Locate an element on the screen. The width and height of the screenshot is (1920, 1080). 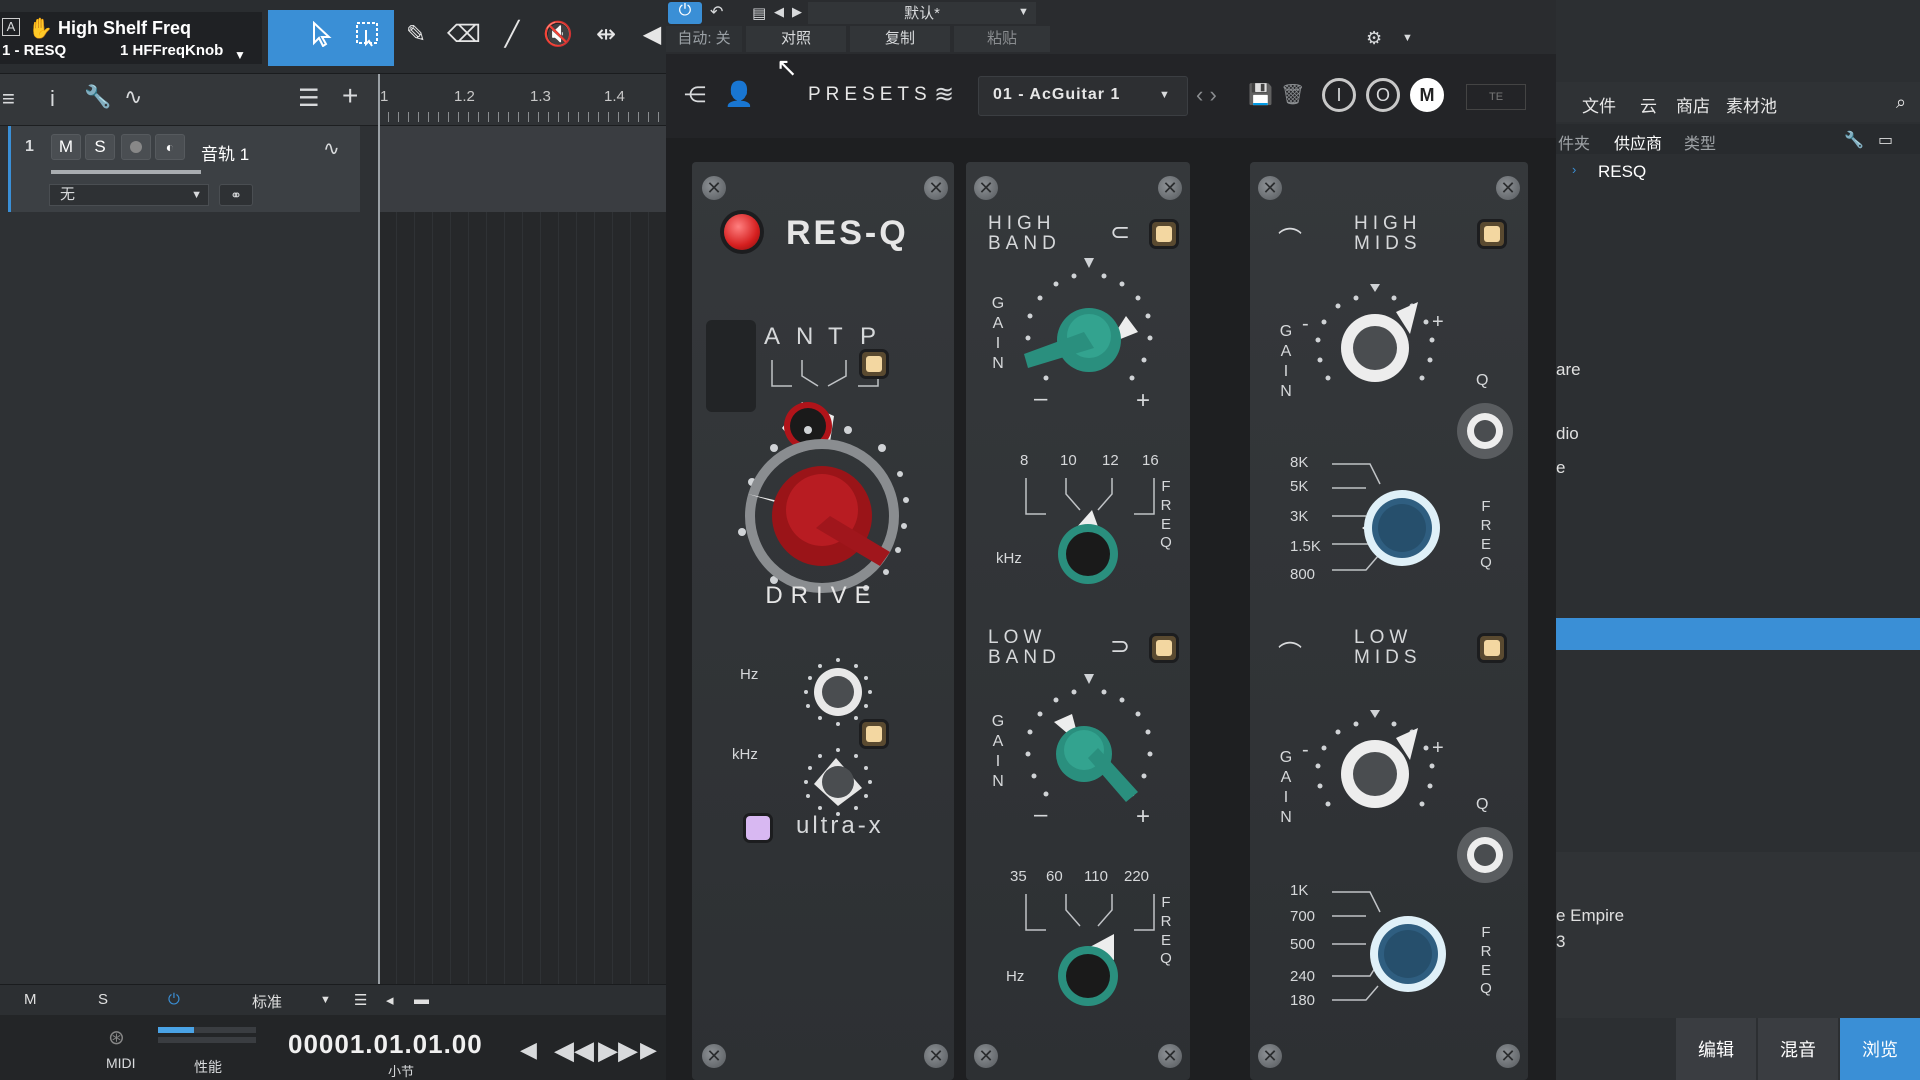
ab-button-m: M is located at coordinates (1427, 95).